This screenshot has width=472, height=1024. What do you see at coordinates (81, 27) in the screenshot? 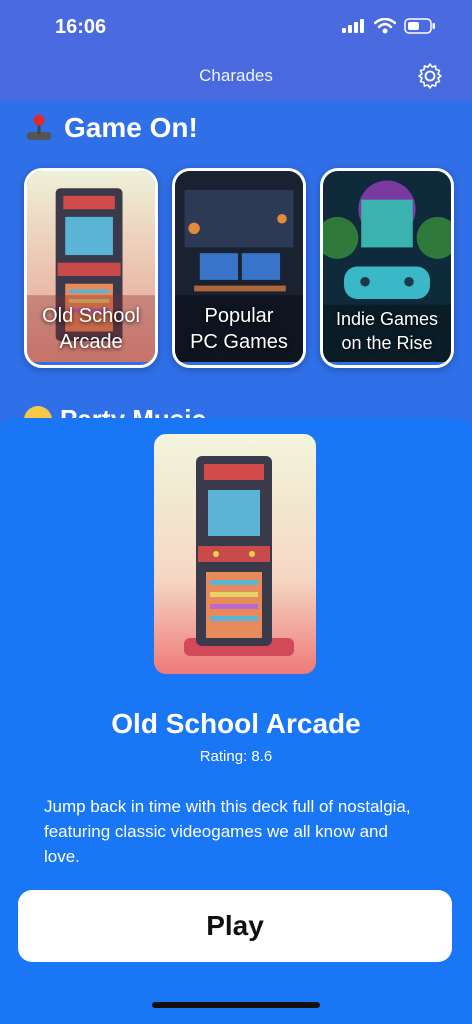
I see `status-time: 16:06` at bounding box center [81, 27].